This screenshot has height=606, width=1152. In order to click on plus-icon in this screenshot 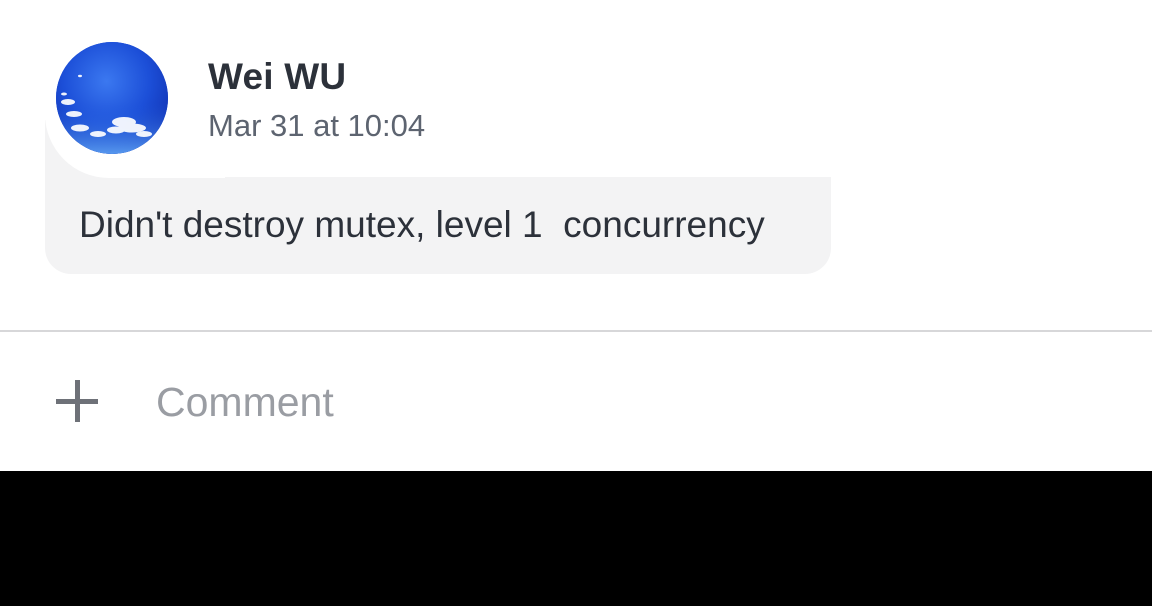, I will do `click(77, 401)`.